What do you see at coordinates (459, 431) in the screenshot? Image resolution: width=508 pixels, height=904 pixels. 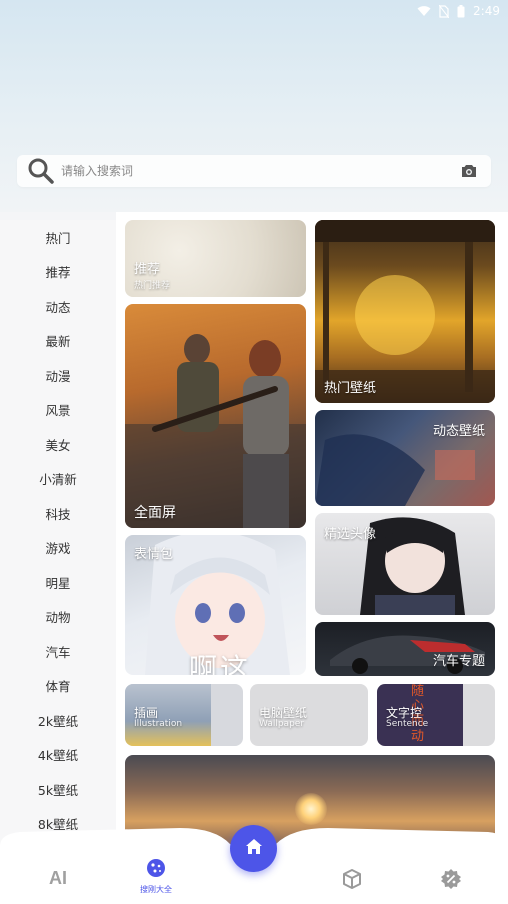 I see `card-live-wallpaper-title: 动态壁纸` at bounding box center [459, 431].